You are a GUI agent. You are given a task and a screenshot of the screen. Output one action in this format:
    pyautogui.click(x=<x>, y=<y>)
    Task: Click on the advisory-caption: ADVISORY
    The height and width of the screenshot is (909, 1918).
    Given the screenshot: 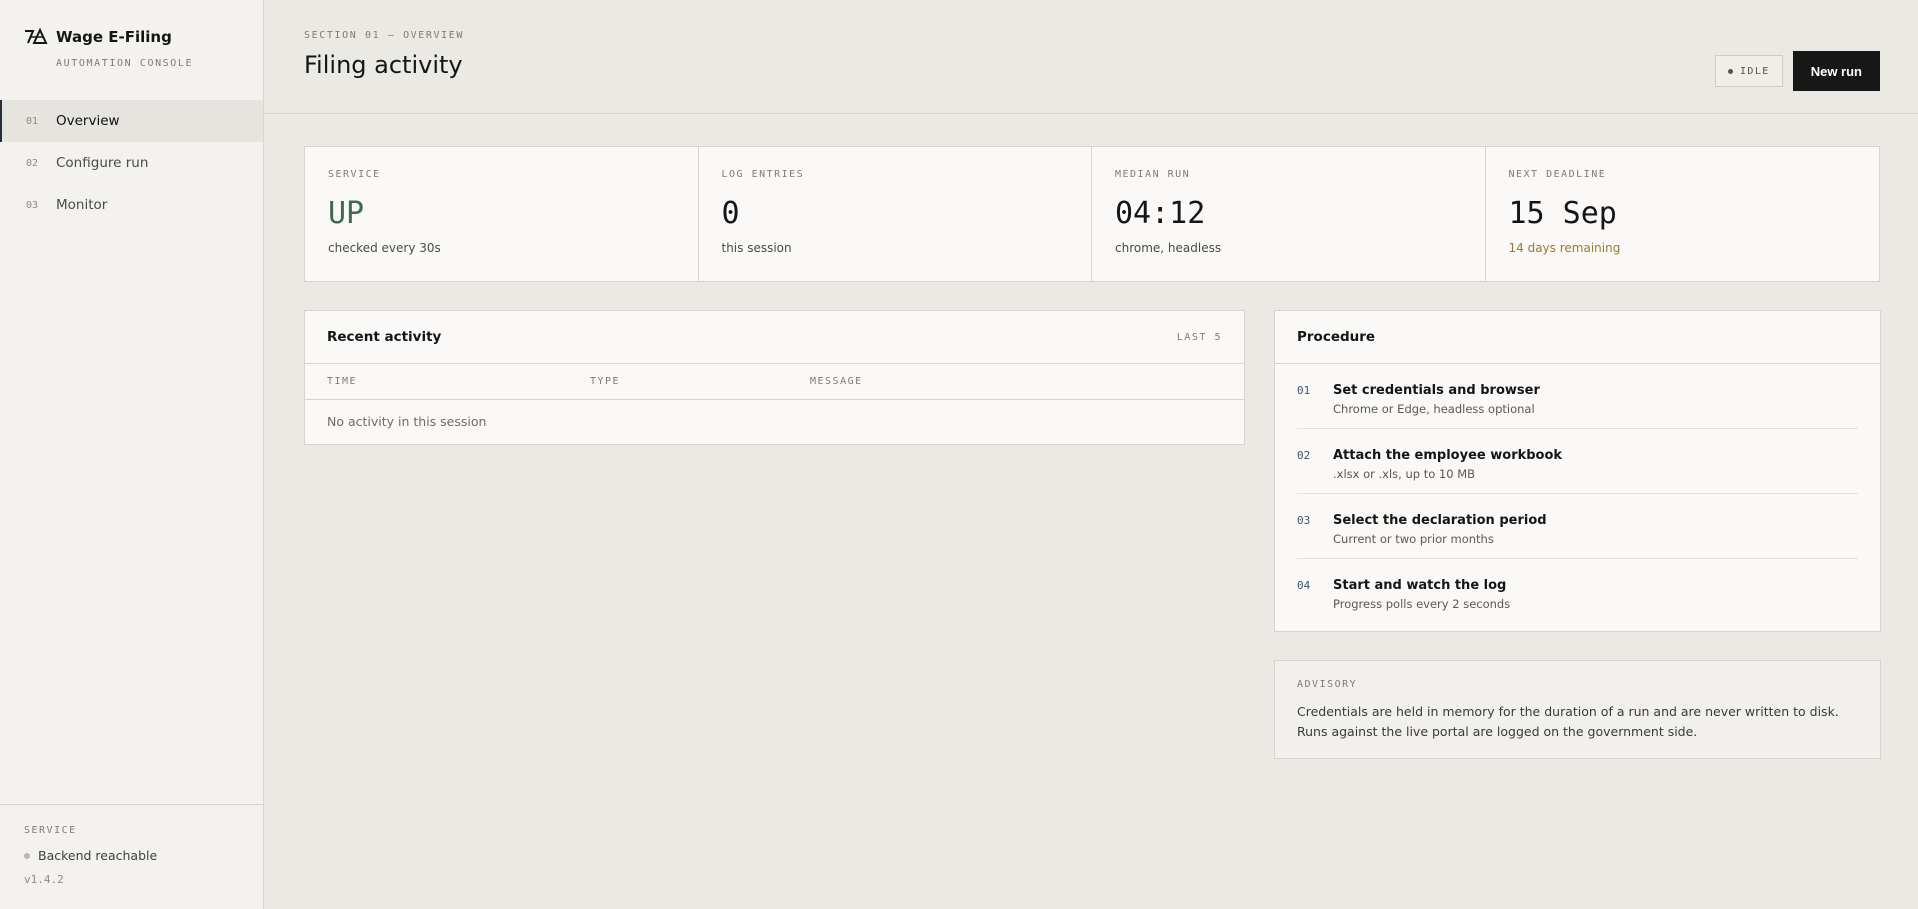 What is the action you would take?
    pyautogui.click(x=1327, y=684)
    